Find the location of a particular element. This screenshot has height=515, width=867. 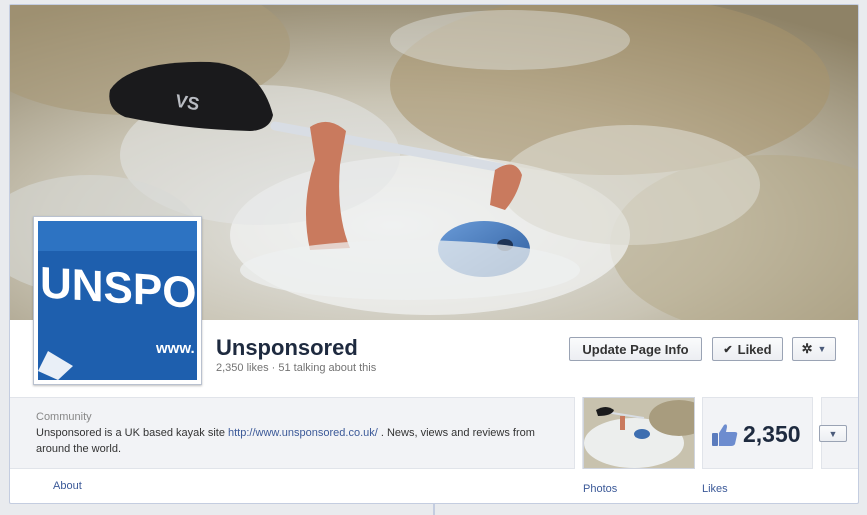

update-page-info-button: Update Page Info is located at coordinates (635, 349).